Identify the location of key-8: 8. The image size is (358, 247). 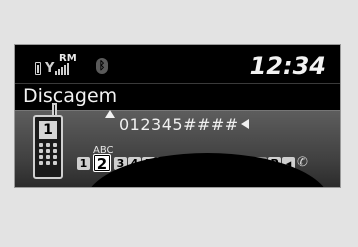
(190, 163).